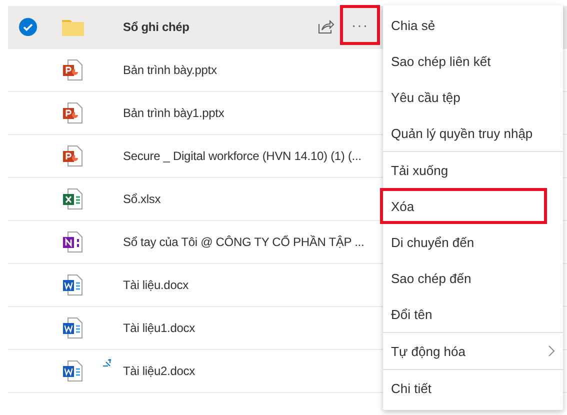 The height and width of the screenshot is (415, 567). Describe the element at coordinates (473, 351) in the screenshot. I see `menu-item: Tự động hóa` at that location.